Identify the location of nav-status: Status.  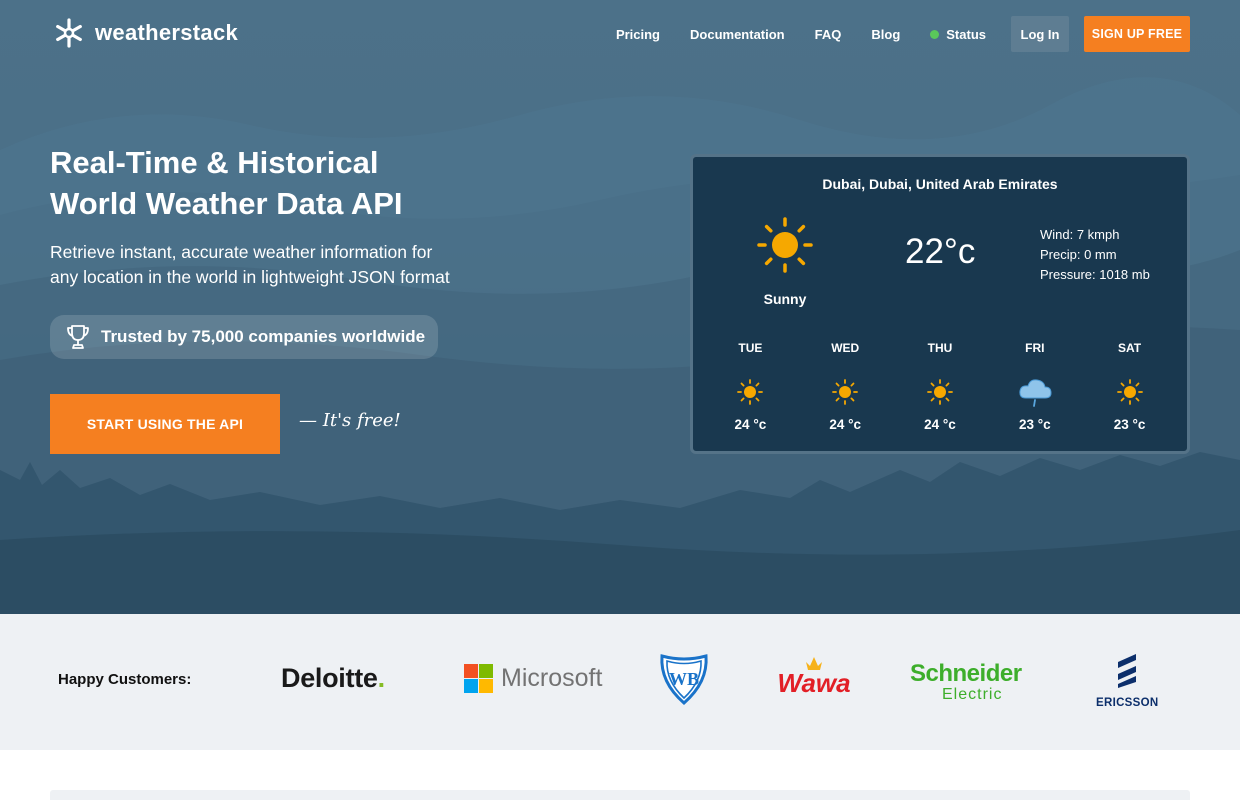
(958, 34).